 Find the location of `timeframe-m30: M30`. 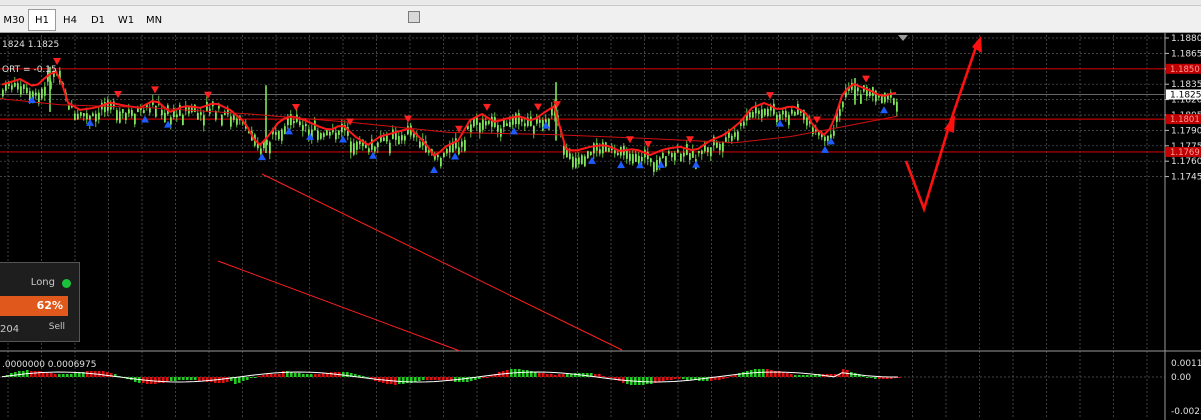

timeframe-m30: M30 is located at coordinates (14, 20).